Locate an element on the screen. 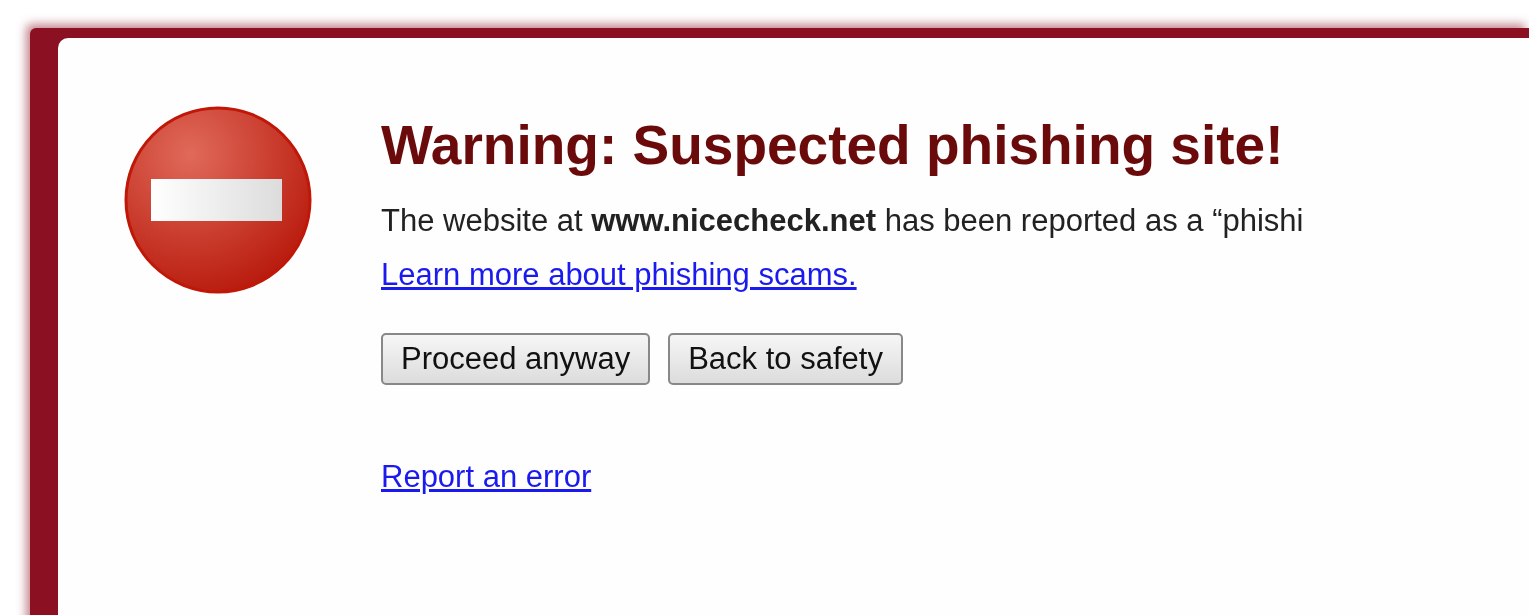 This screenshot has width=1529, height=615. warning-message: The website at www.nicecheck.net has been reported as a “phishi is located at coordinates (842, 220).